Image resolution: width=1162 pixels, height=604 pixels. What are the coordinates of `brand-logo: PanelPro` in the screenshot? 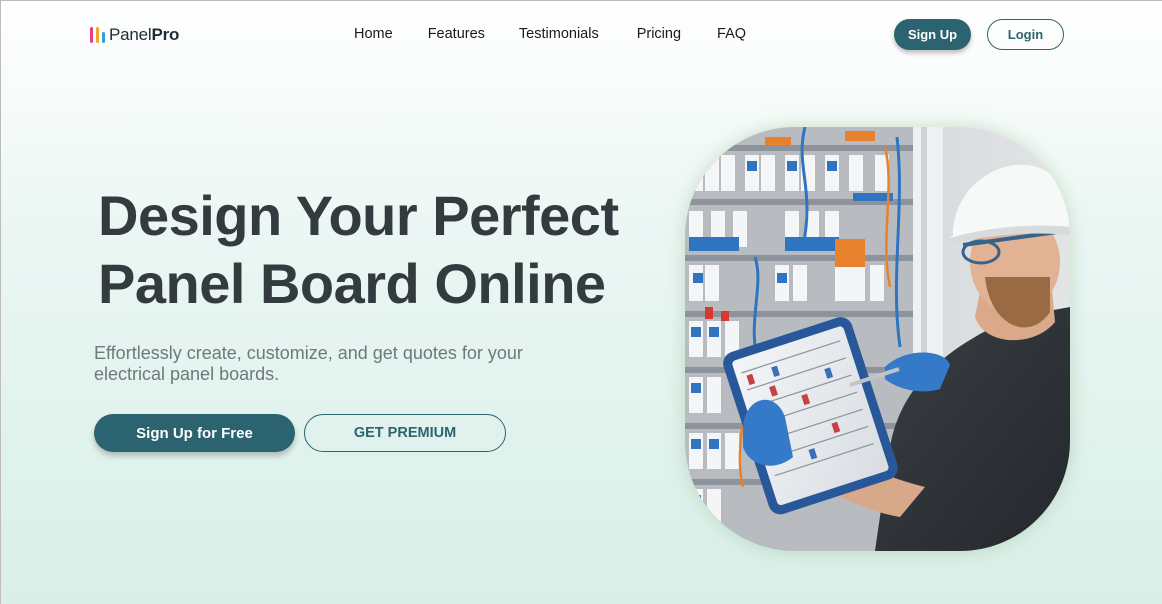 It's located at (134, 35).